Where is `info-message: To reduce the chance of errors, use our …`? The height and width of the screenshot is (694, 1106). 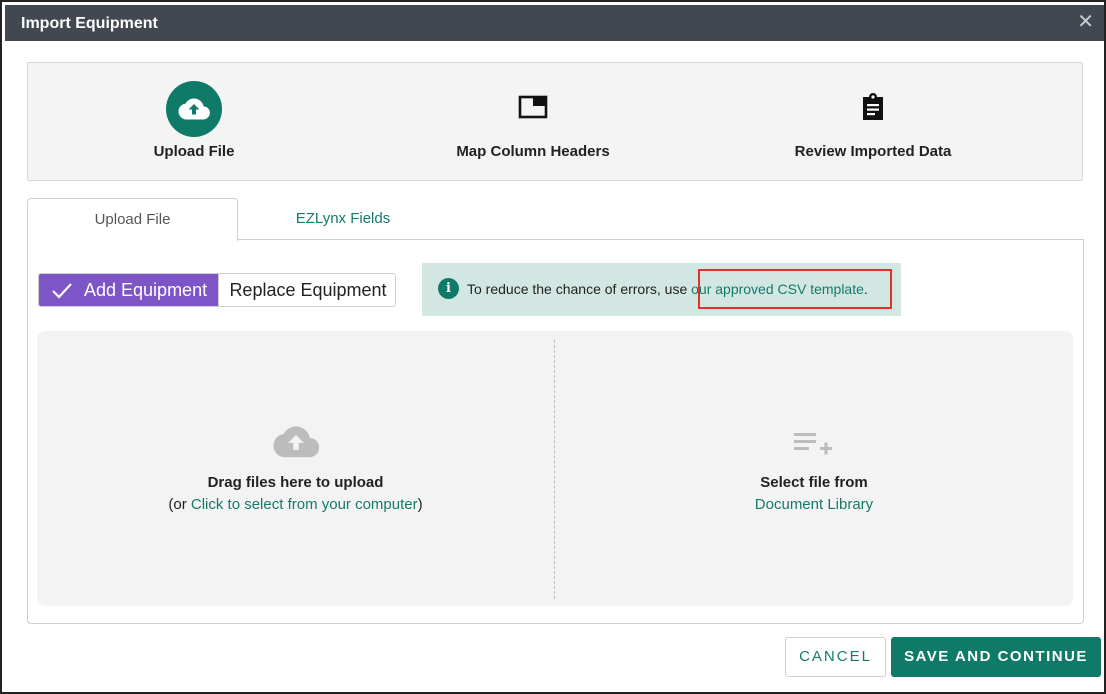
info-message: To reduce the chance of errors, use our … is located at coordinates (667, 289).